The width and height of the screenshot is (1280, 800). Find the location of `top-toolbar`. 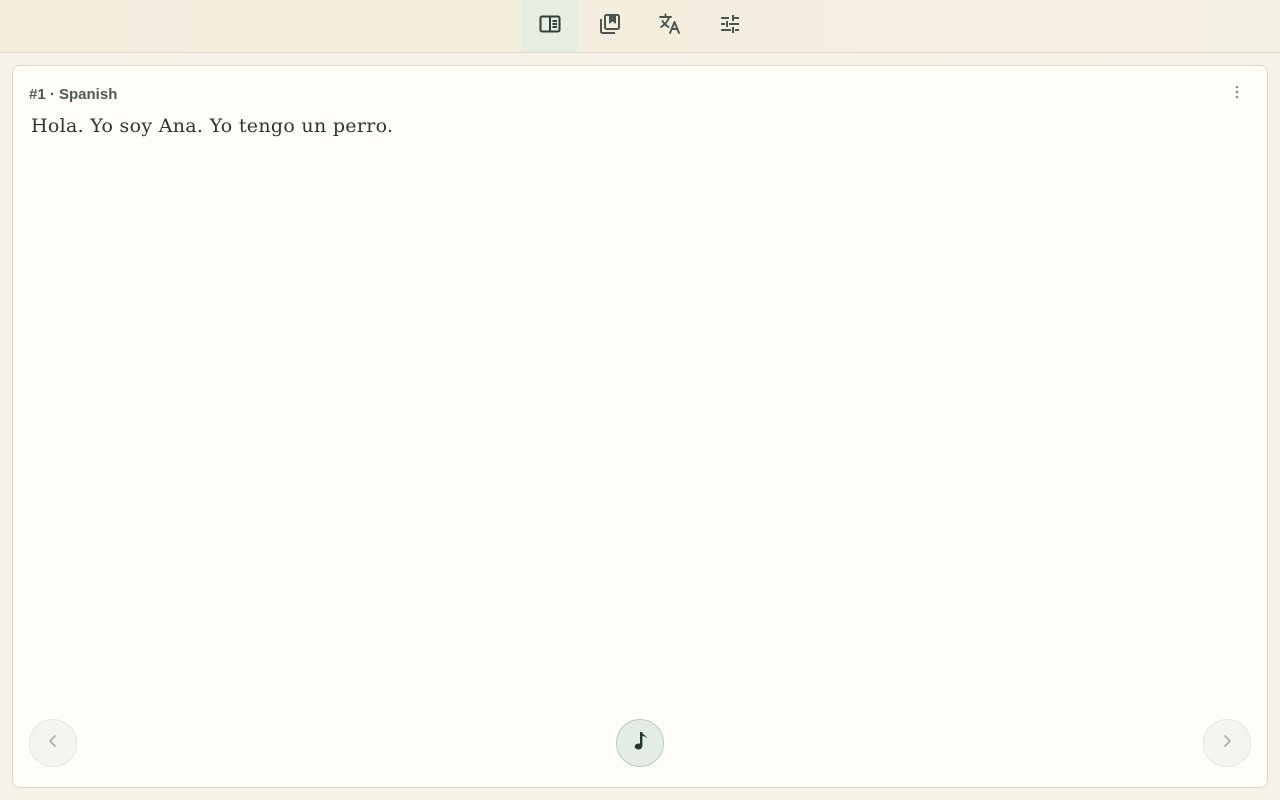

top-toolbar is located at coordinates (640, 26).